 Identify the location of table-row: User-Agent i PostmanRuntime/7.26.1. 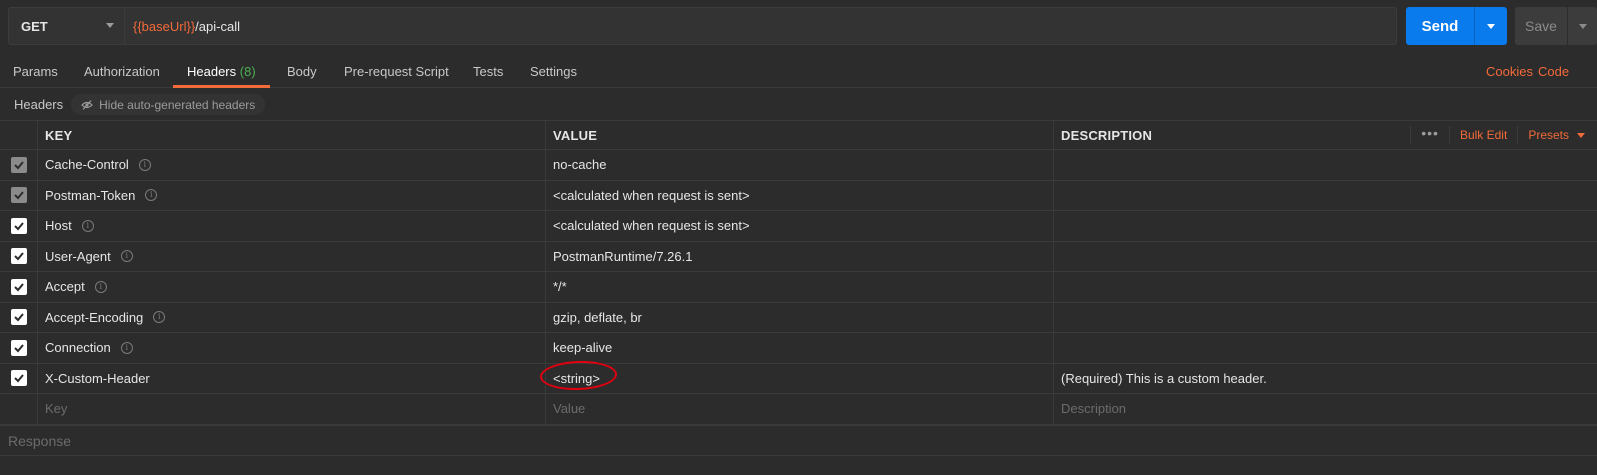
(798, 256).